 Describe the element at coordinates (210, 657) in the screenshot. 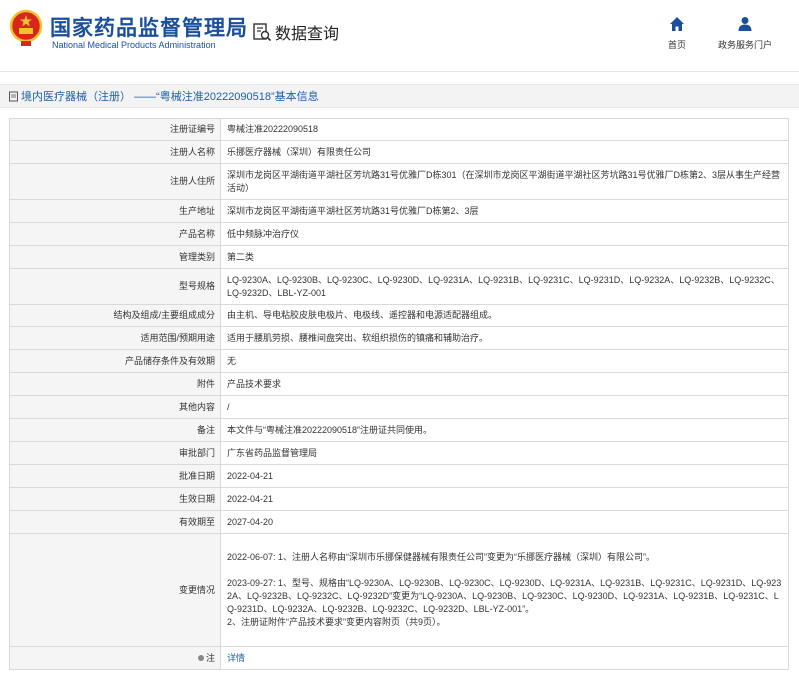

I see `row-label: 注` at that location.